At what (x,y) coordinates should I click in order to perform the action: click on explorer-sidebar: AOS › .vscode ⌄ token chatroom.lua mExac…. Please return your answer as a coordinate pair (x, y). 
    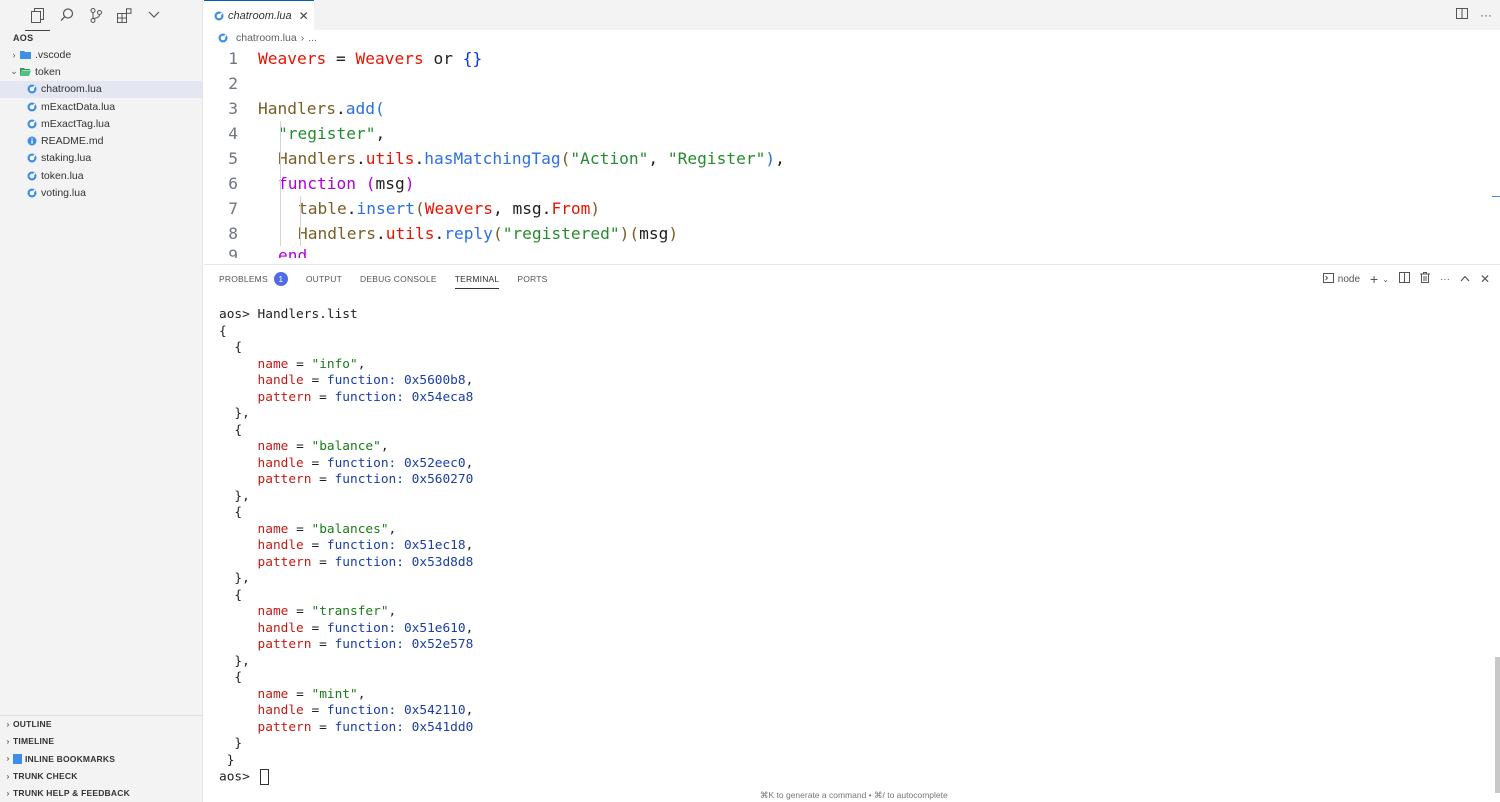
    Looking at the image, I should click on (101, 401).